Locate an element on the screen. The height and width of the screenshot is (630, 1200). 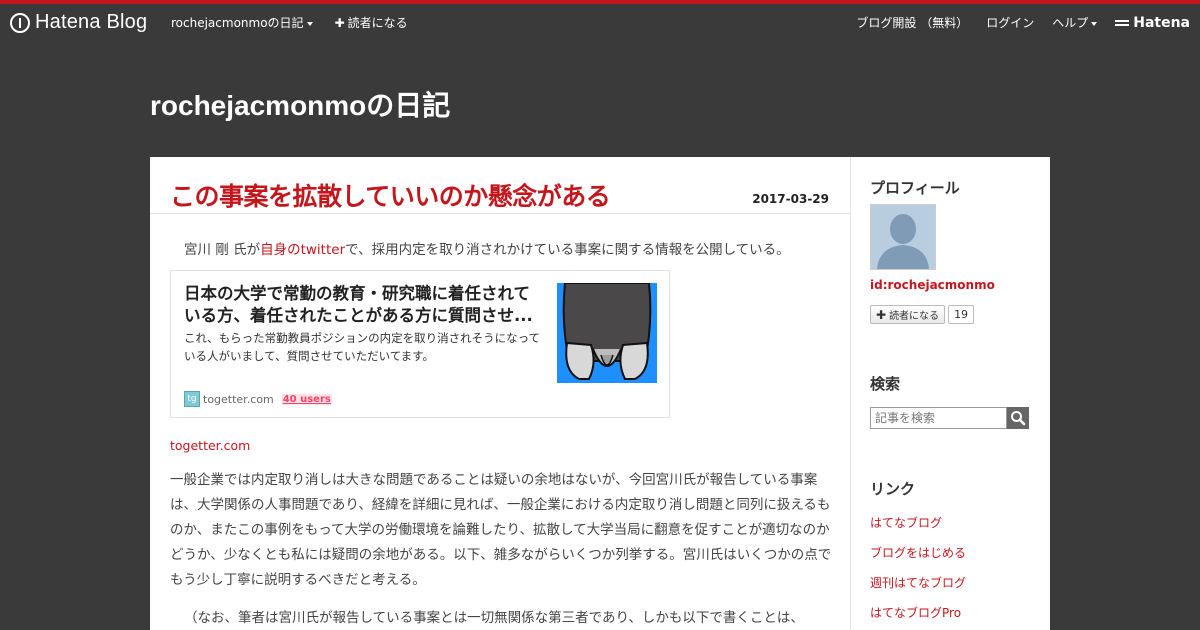
open-blog-link: ブログ開設 （無料） is located at coordinates (912, 22).